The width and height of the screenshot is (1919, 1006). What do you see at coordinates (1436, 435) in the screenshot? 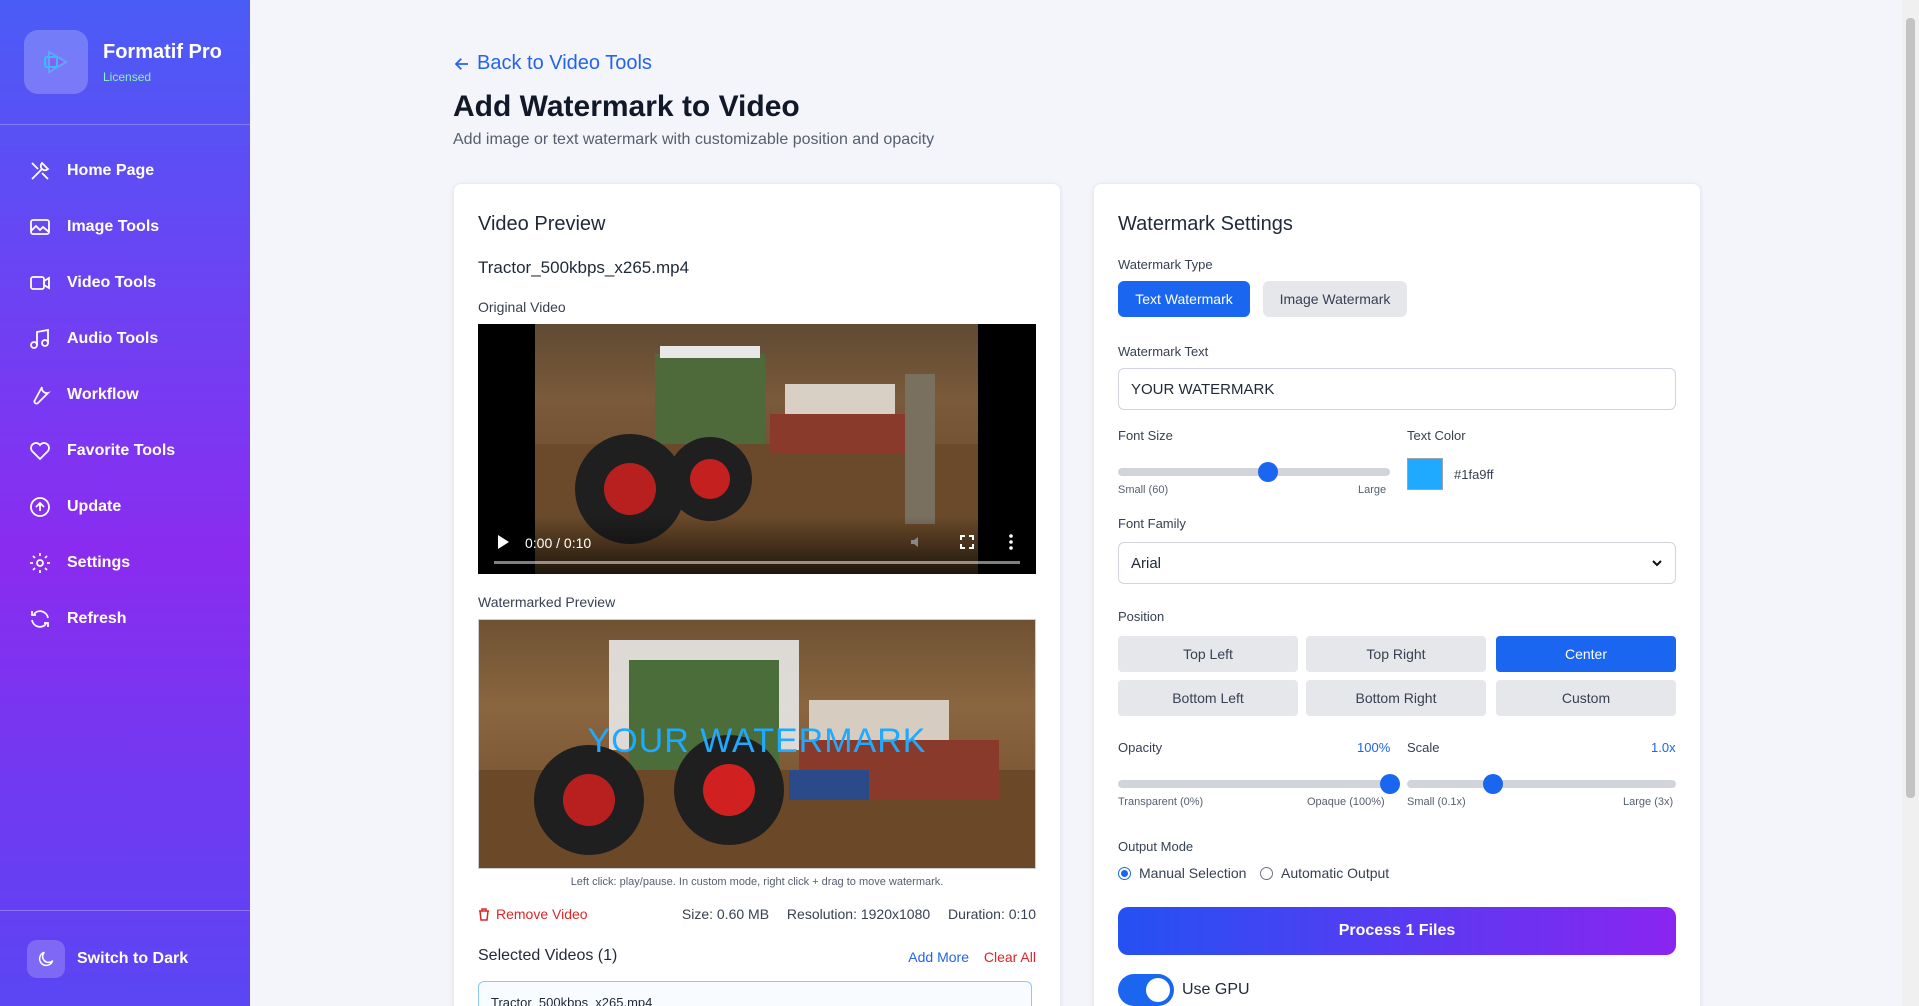
I see `text-color-label: Text Color` at bounding box center [1436, 435].